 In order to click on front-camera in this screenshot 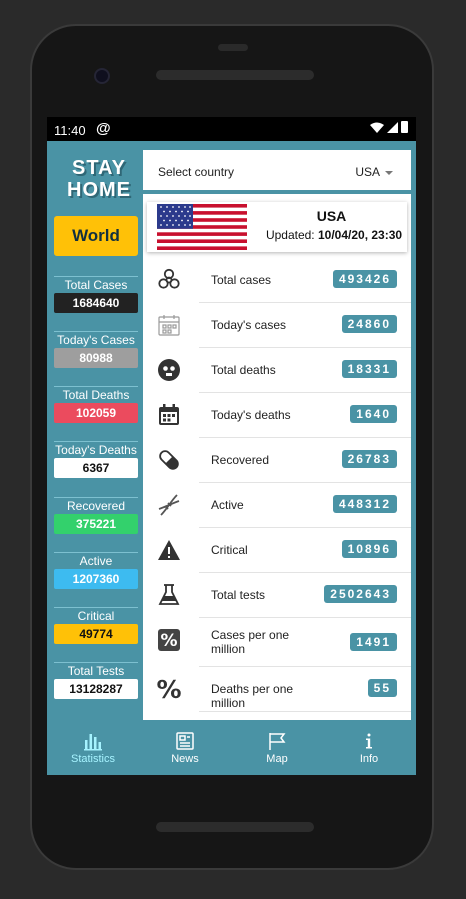, I will do `click(102, 76)`.